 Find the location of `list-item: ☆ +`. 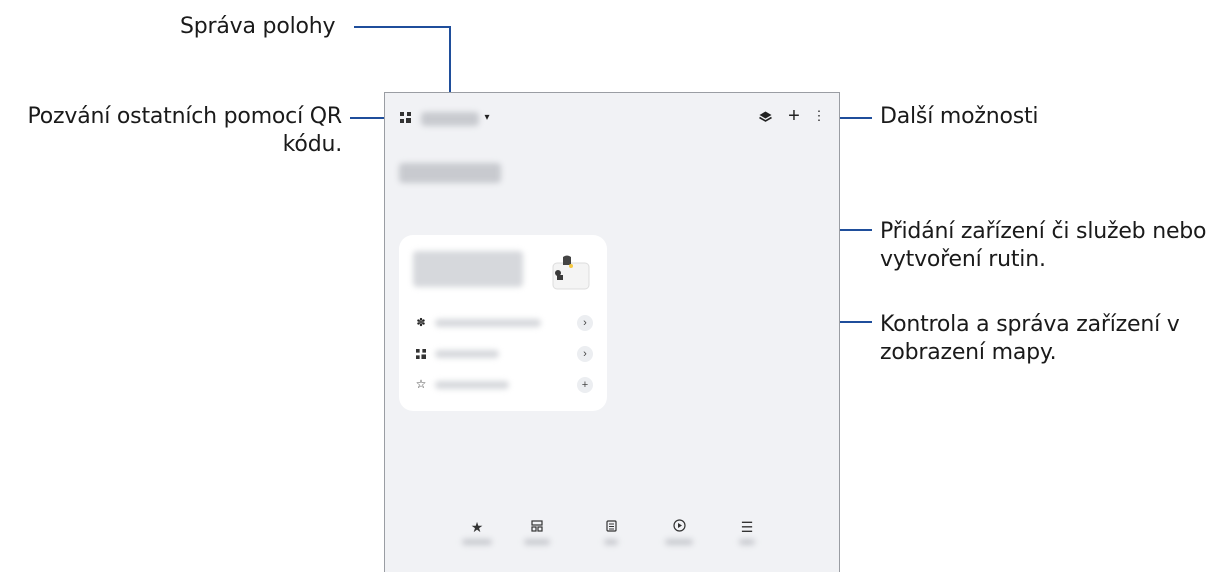

list-item: ☆ + is located at coordinates (503, 386).